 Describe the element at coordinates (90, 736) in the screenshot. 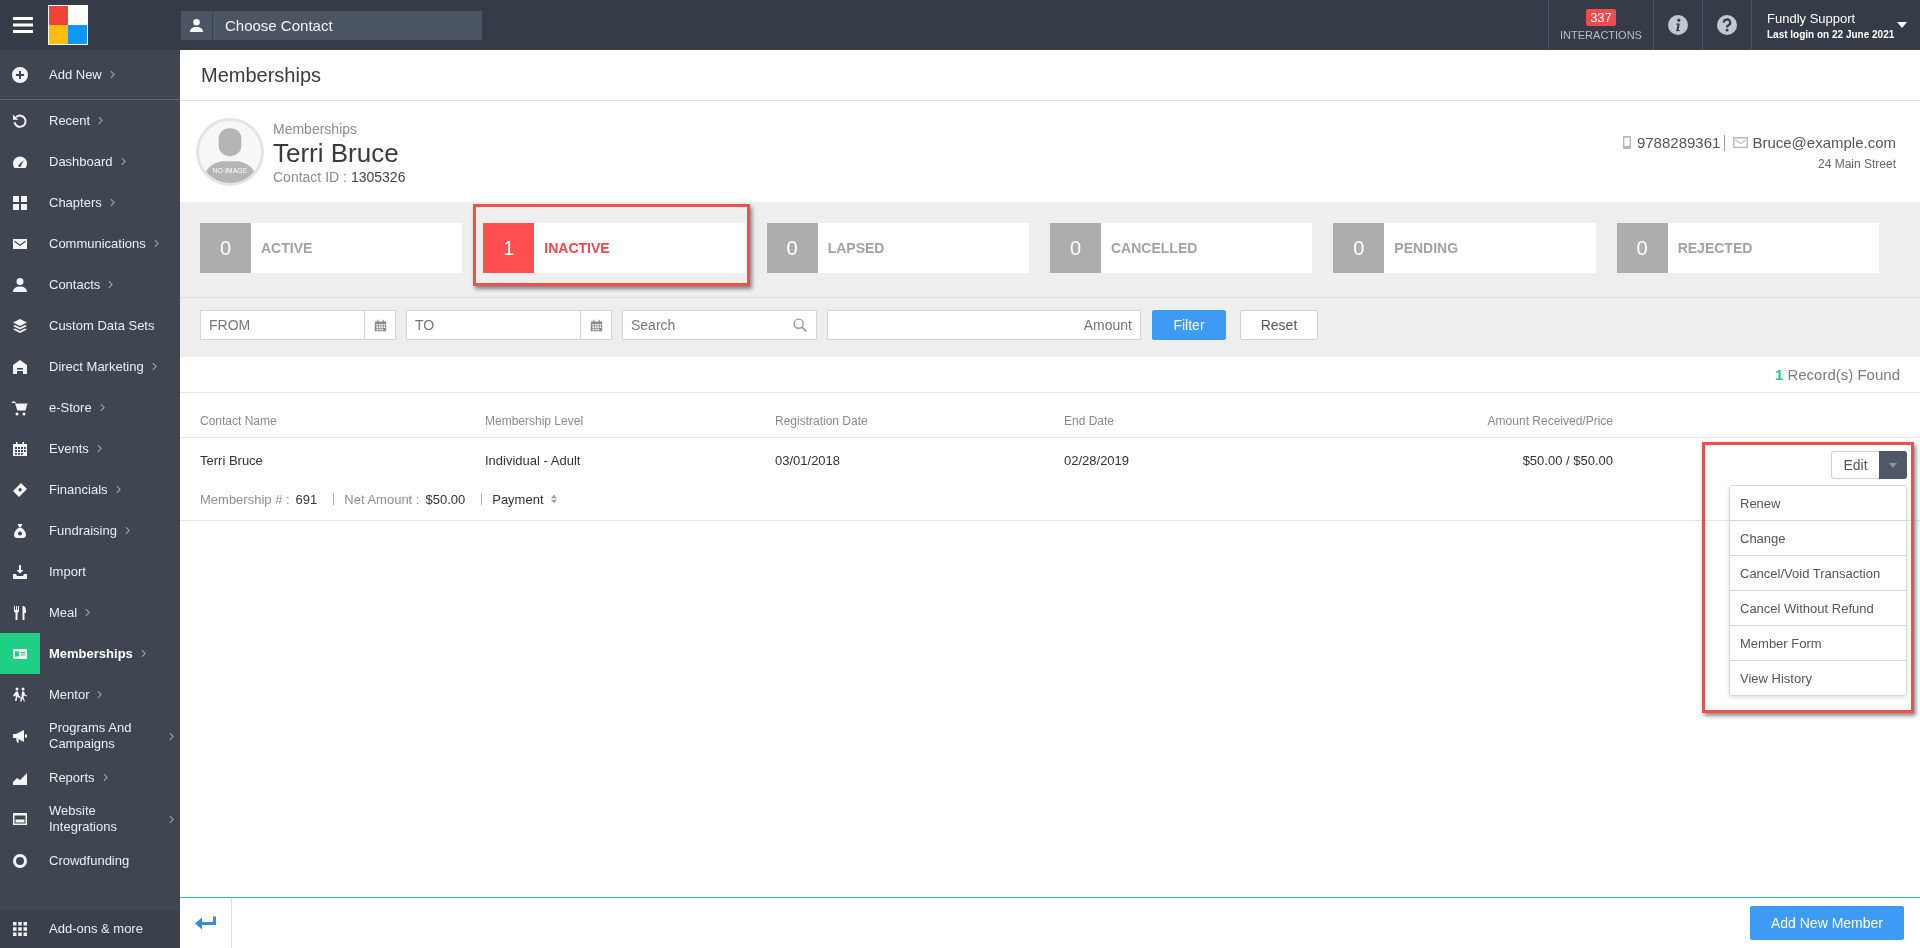

I see `sidebar-item: Programs And Campaigns` at that location.